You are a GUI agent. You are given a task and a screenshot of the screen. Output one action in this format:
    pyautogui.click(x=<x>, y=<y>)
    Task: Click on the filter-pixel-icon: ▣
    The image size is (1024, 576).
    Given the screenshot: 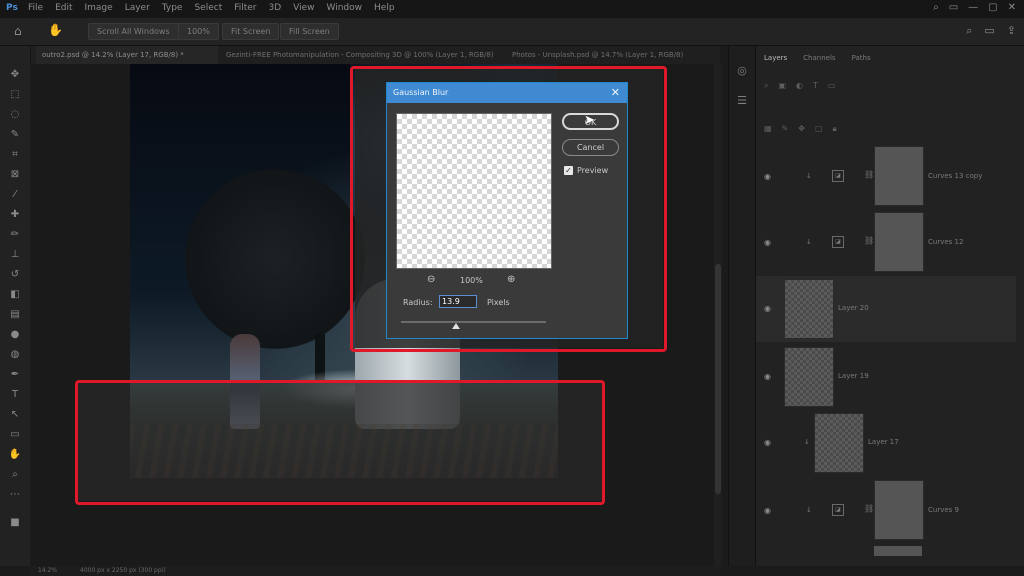 What is the action you would take?
    pyautogui.click(x=782, y=87)
    